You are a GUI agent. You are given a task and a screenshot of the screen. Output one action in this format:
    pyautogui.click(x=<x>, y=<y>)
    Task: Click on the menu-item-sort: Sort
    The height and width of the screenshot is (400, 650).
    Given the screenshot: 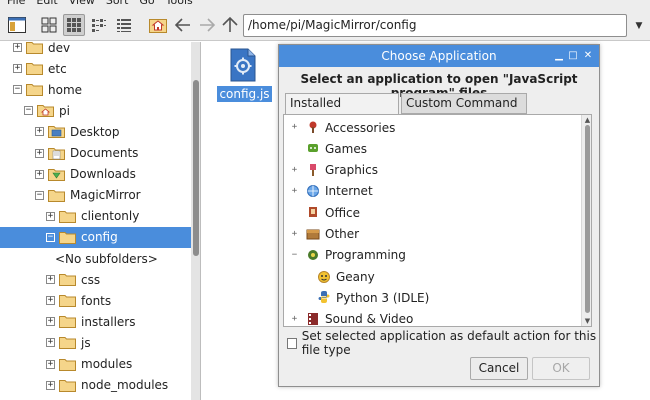 What is the action you would take?
    pyautogui.click(x=117, y=3)
    